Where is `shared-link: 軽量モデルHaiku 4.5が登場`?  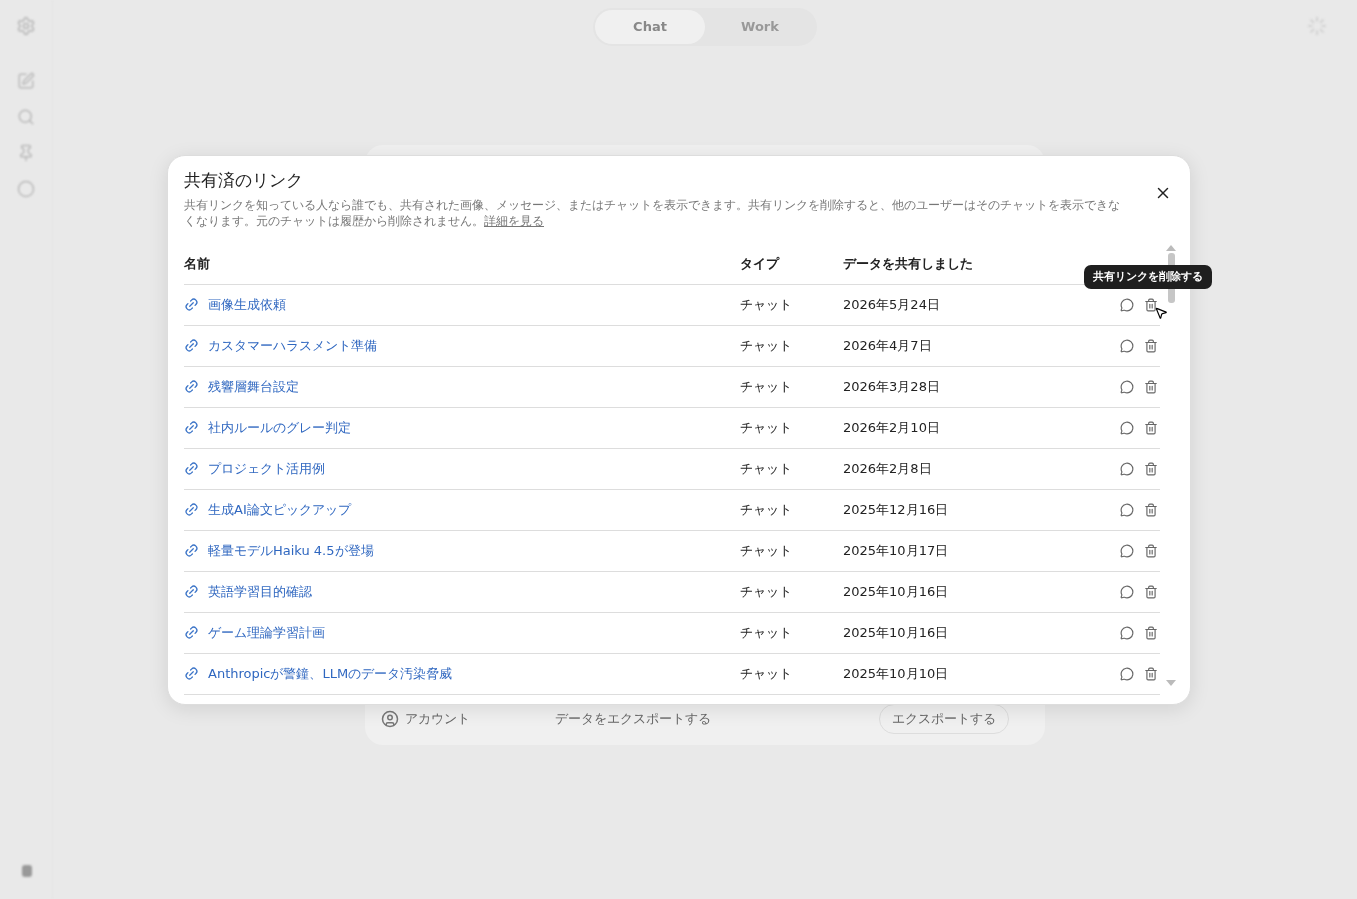
shared-link: 軽量モデルHaiku 4.5が登場 is located at coordinates (291, 550).